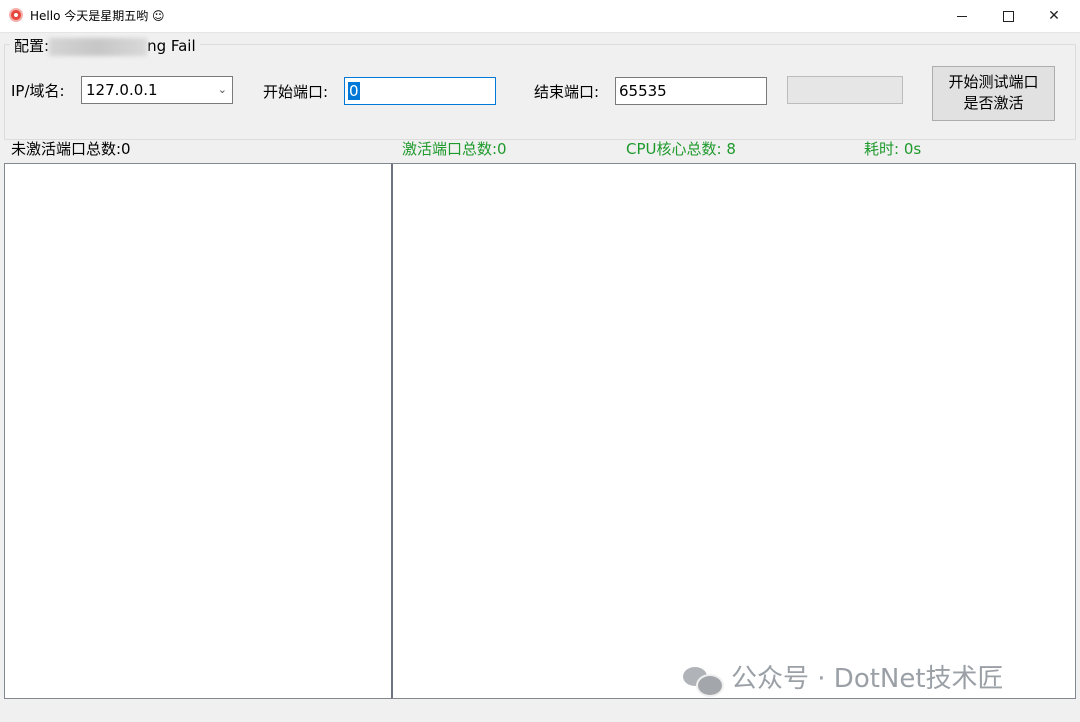  What do you see at coordinates (681, 149) in the screenshot?
I see `cpu-count: CPU核心总数: 8` at bounding box center [681, 149].